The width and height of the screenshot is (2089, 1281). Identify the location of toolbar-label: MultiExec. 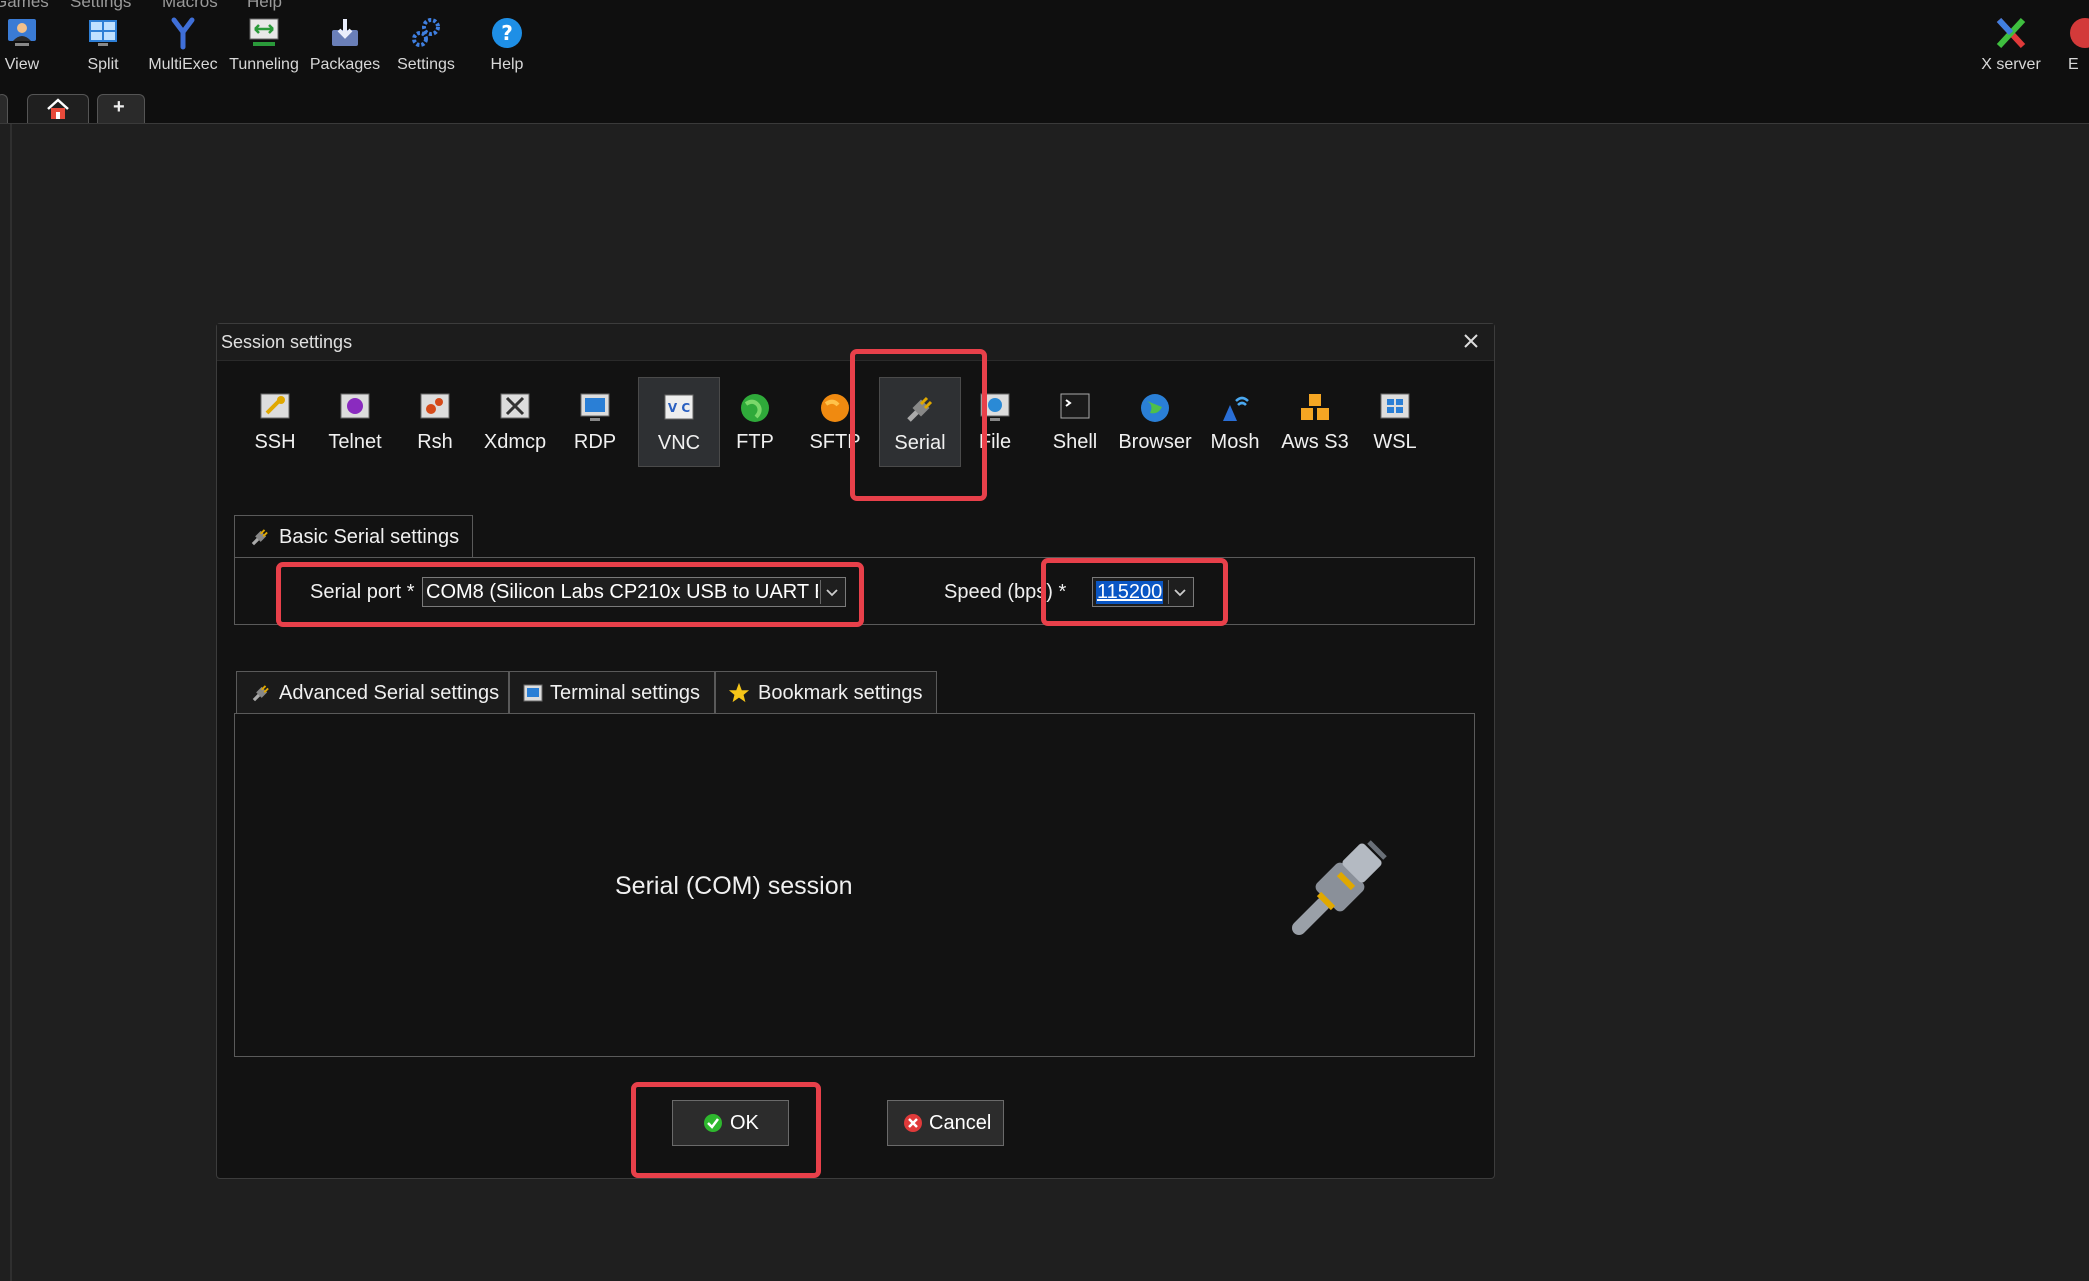
(183, 64).